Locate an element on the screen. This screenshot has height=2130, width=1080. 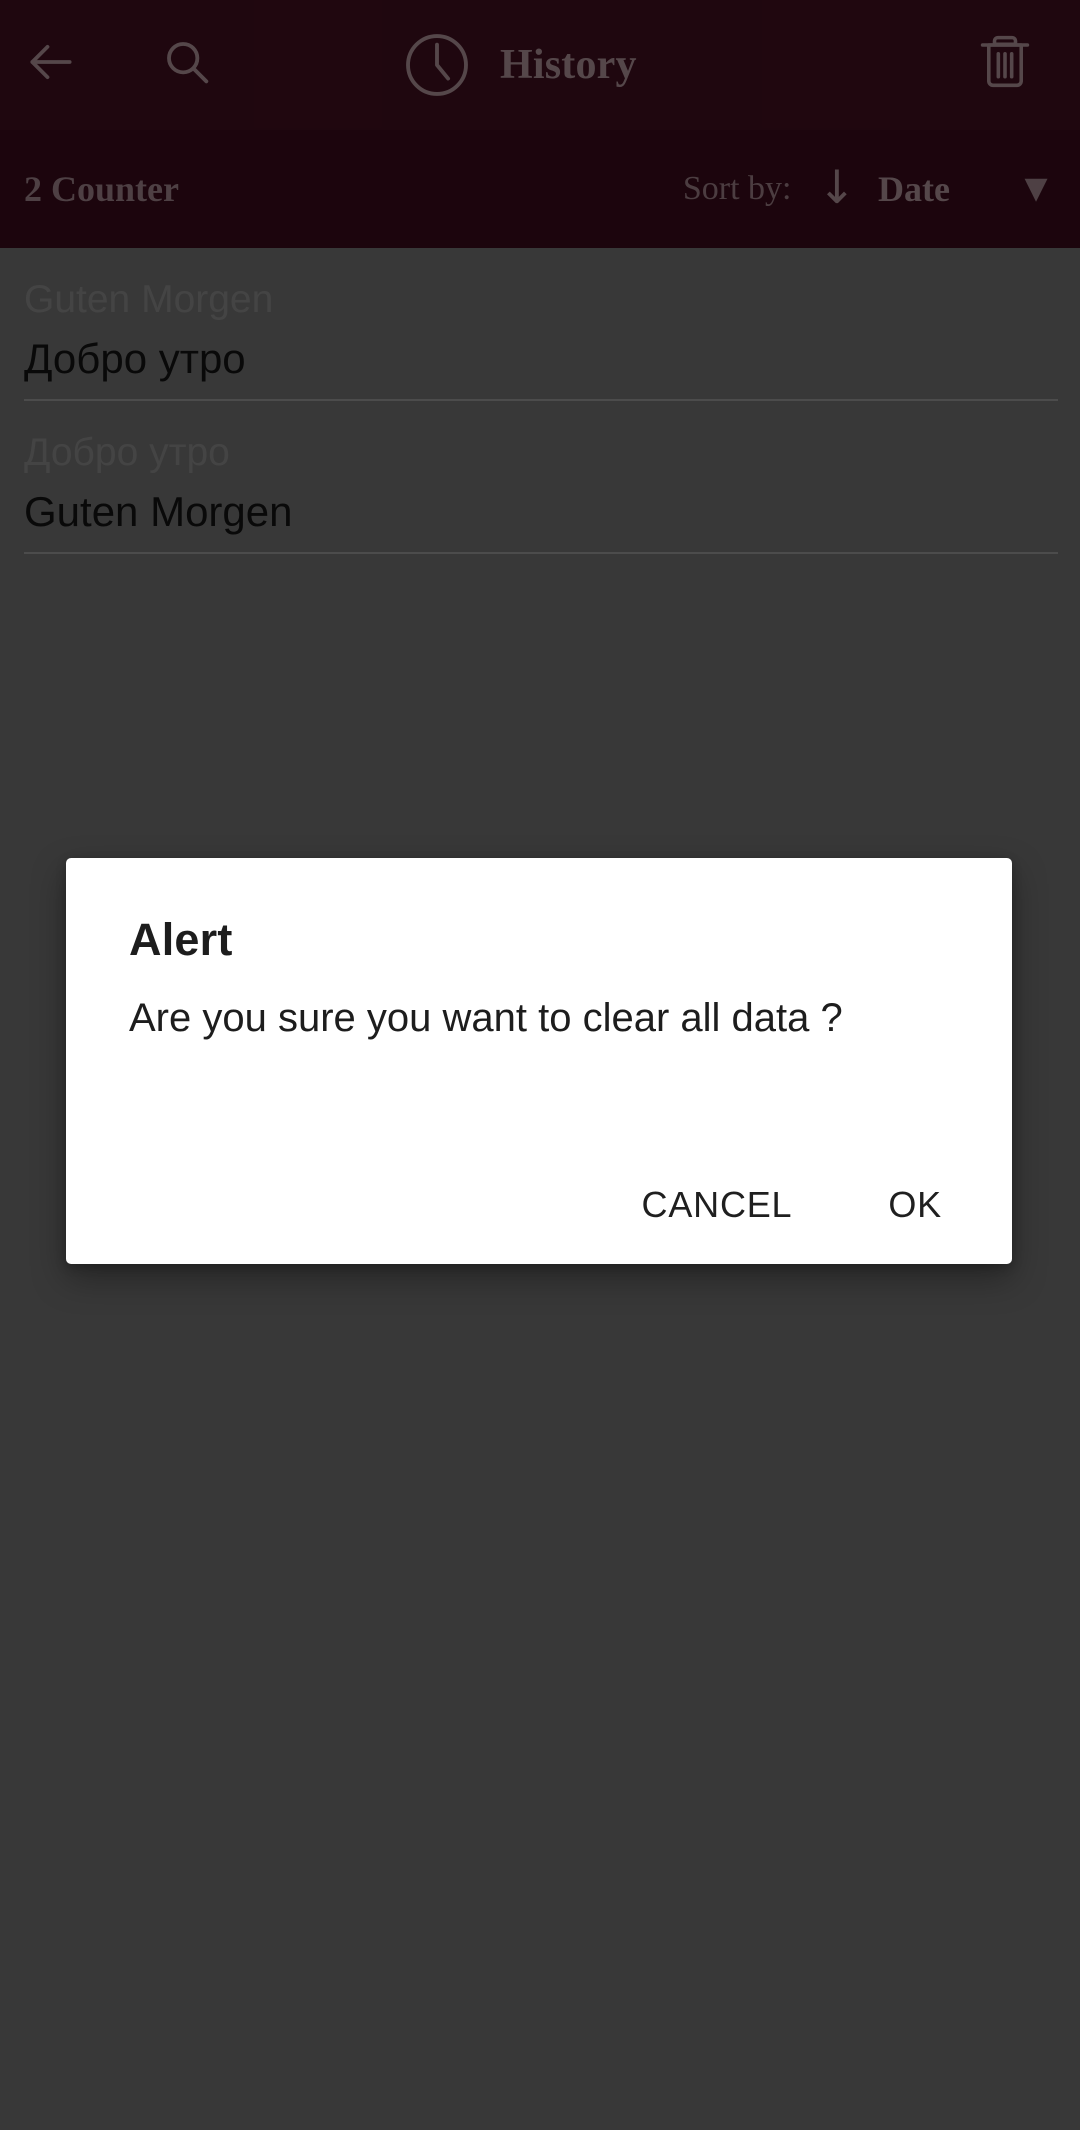
ok-button: OK is located at coordinates (915, 1205).